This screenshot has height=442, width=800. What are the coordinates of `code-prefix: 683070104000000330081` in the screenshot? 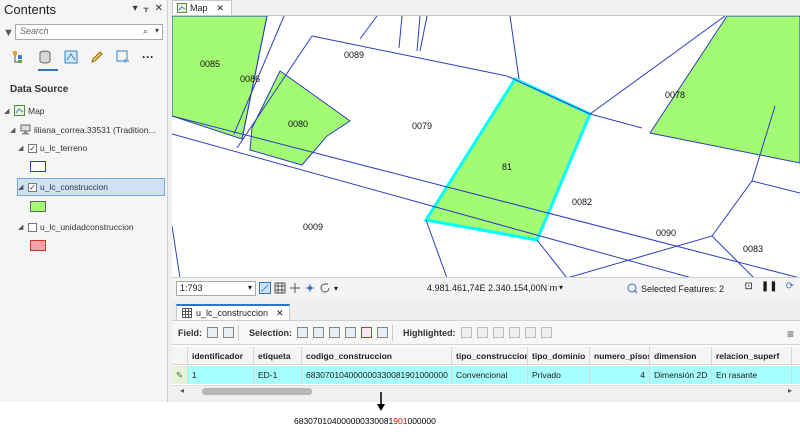 It's located at (344, 421).